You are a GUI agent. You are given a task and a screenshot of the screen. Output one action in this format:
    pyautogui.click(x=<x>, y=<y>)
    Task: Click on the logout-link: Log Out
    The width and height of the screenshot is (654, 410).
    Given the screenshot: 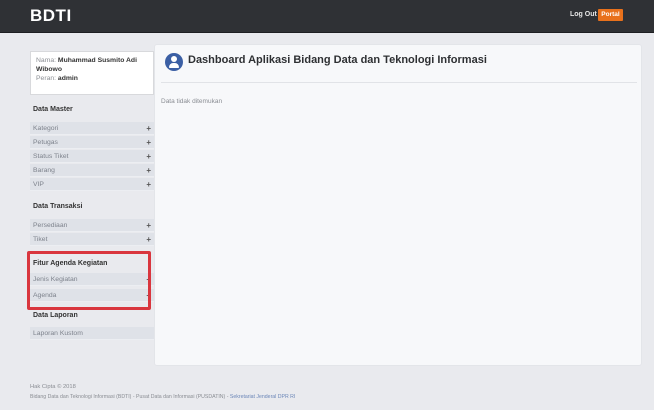 What is the action you would take?
    pyautogui.click(x=583, y=14)
    